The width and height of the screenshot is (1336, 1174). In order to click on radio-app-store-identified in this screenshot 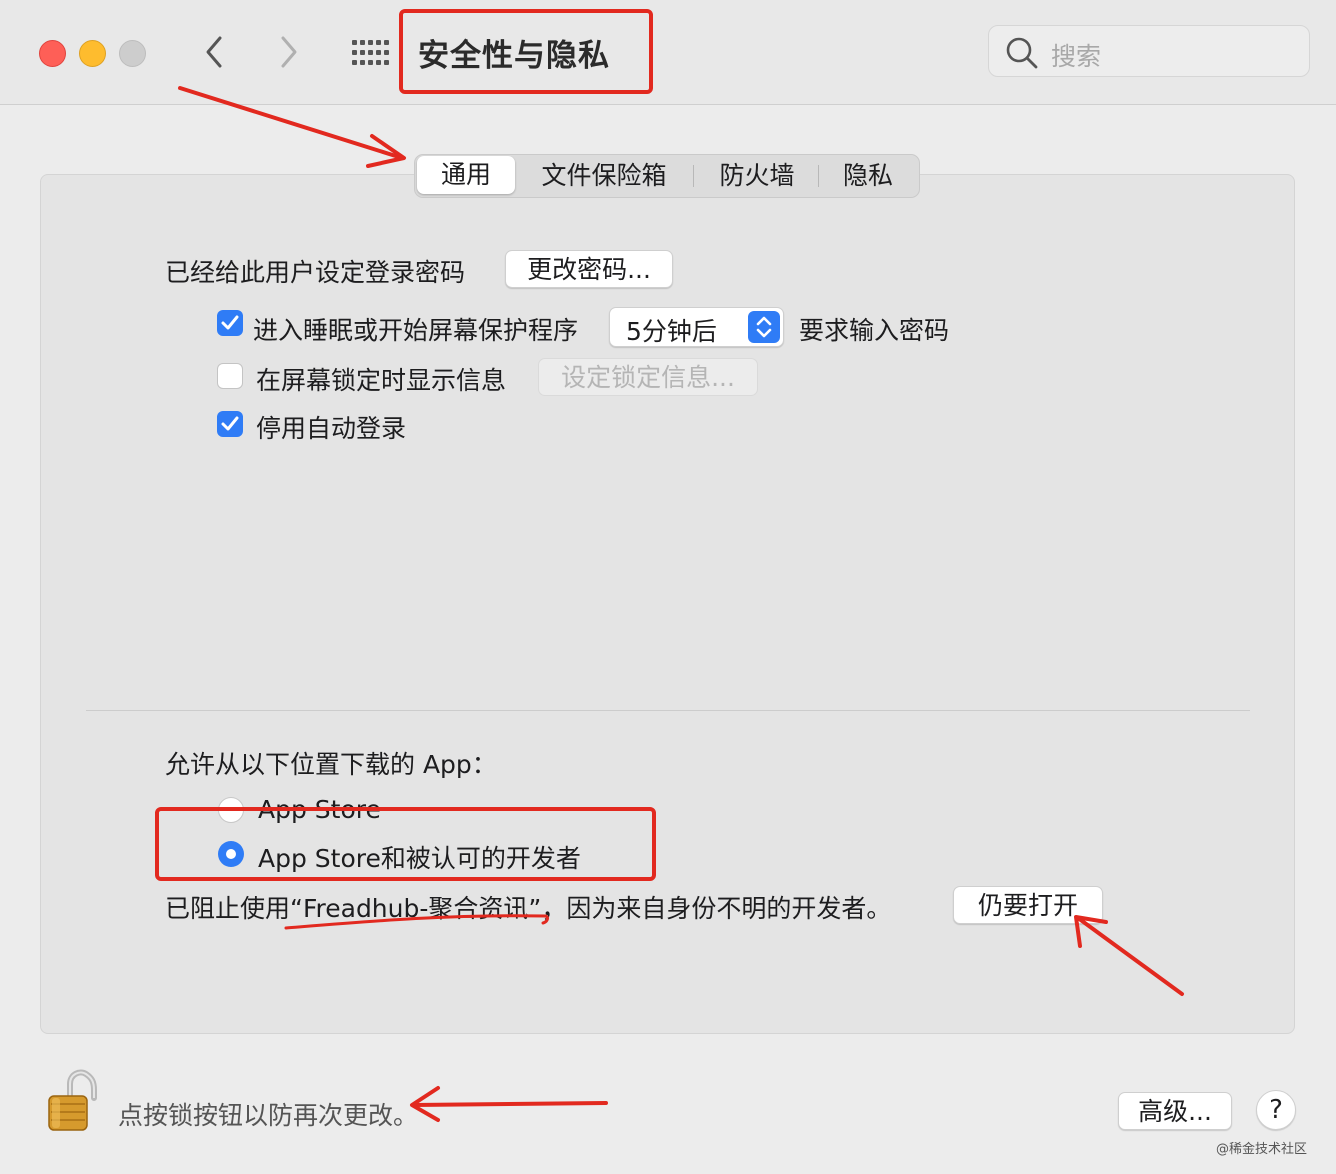, I will do `click(231, 854)`.